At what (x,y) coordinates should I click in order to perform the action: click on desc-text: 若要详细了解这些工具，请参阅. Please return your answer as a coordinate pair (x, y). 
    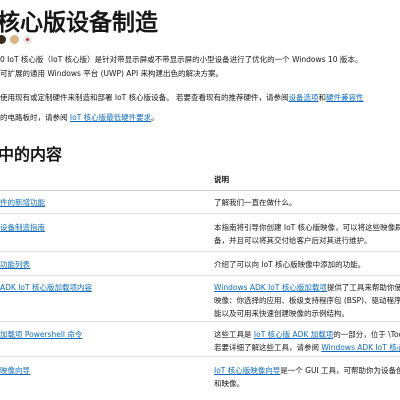
    Looking at the image, I should click on (268, 347).